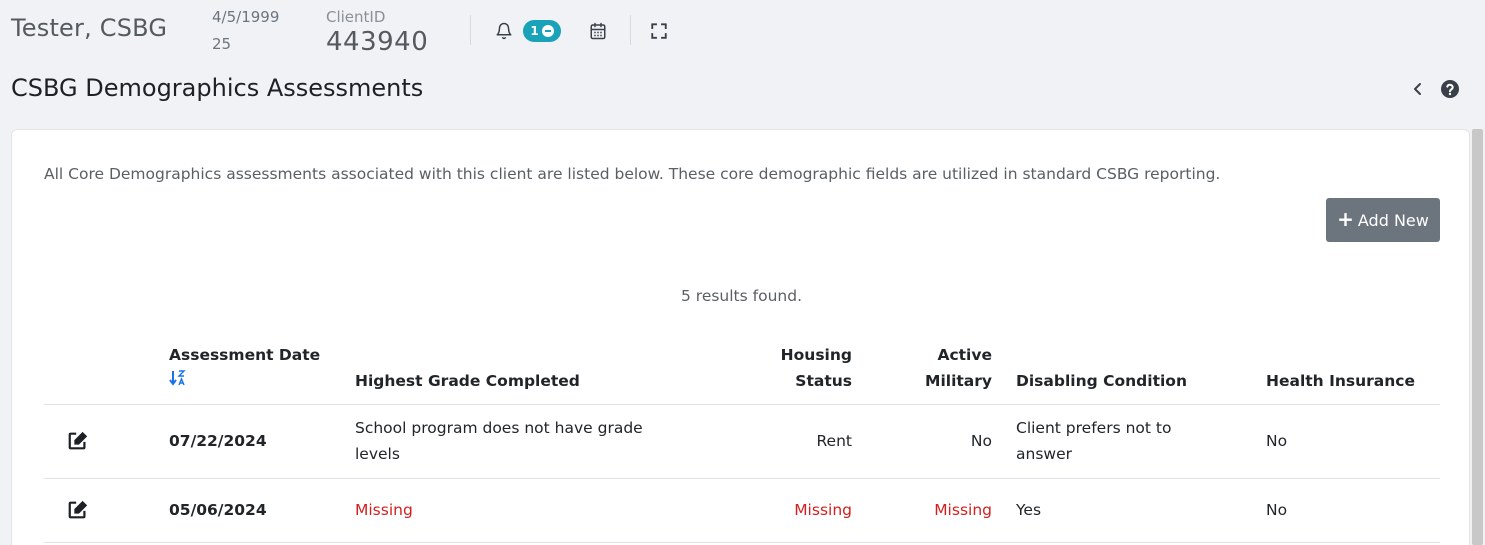 The width and height of the screenshot is (1485, 545). I want to click on fullscreen-icon, so click(659, 31).